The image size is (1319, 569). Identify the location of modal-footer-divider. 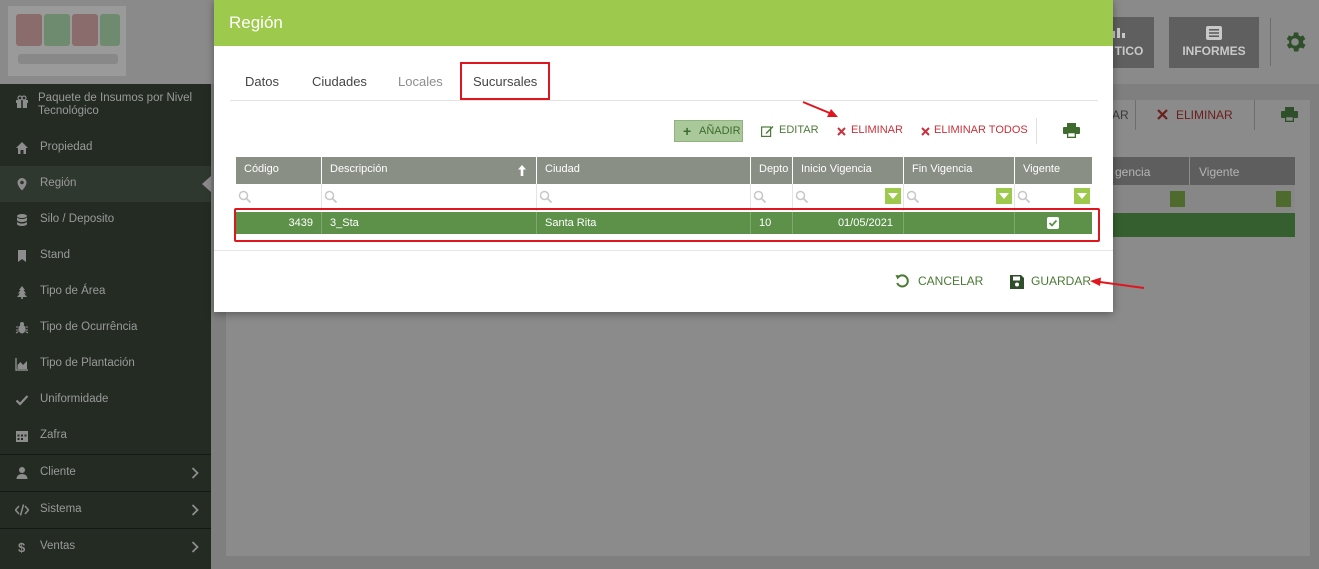
(663, 250).